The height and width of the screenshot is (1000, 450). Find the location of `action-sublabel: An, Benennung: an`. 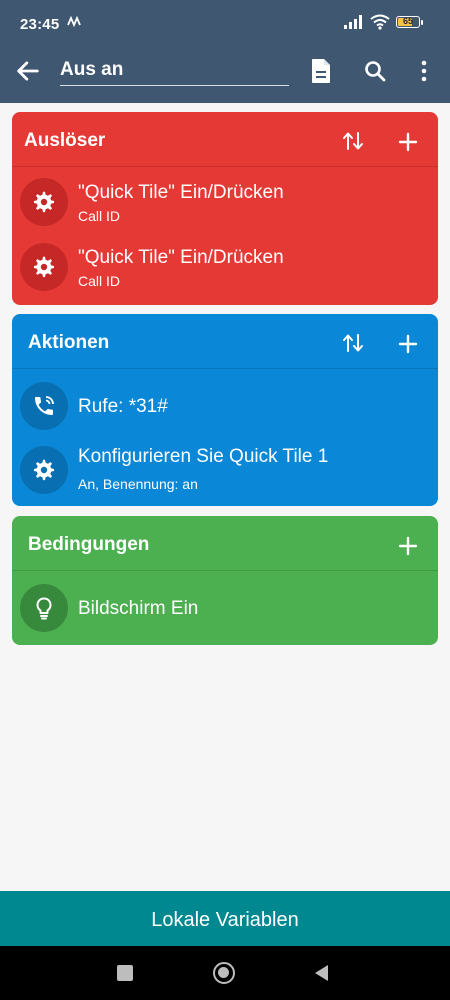

action-sublabel: An, Benennung: an is located at coordinates (138, 484).